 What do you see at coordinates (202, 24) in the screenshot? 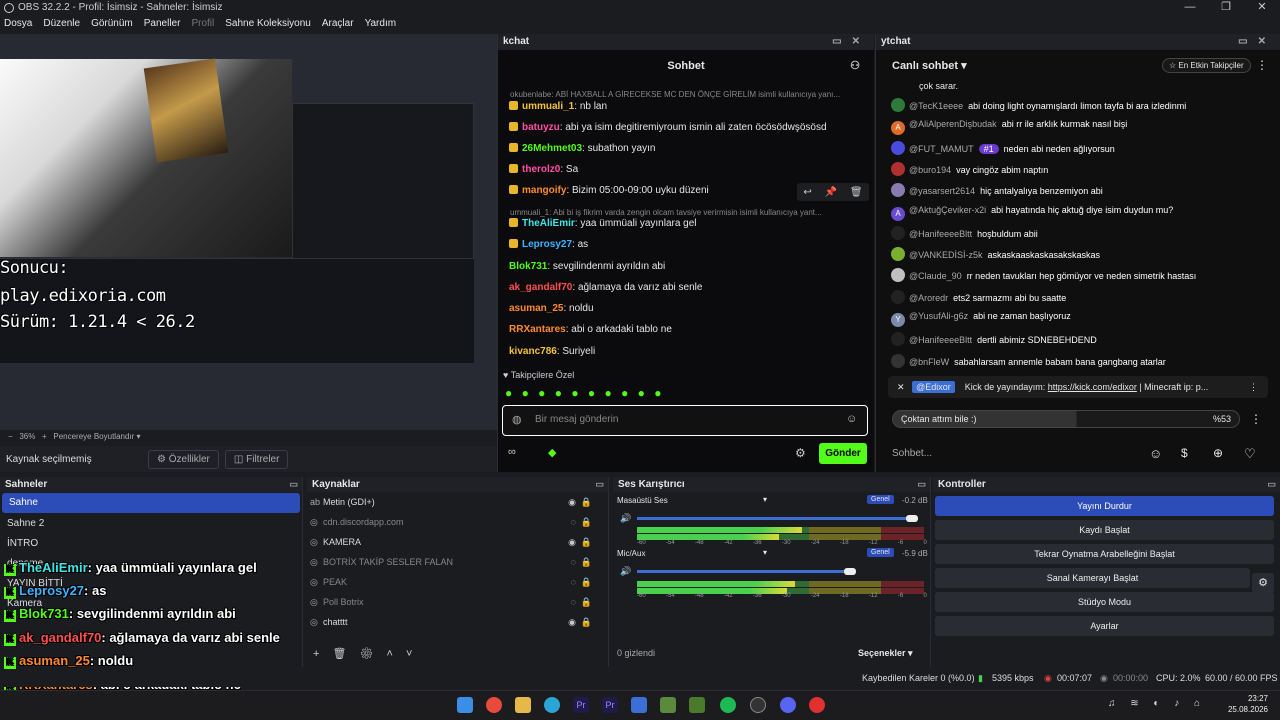
I see `menu-profile: Profil` at bounding box center [202, 24].